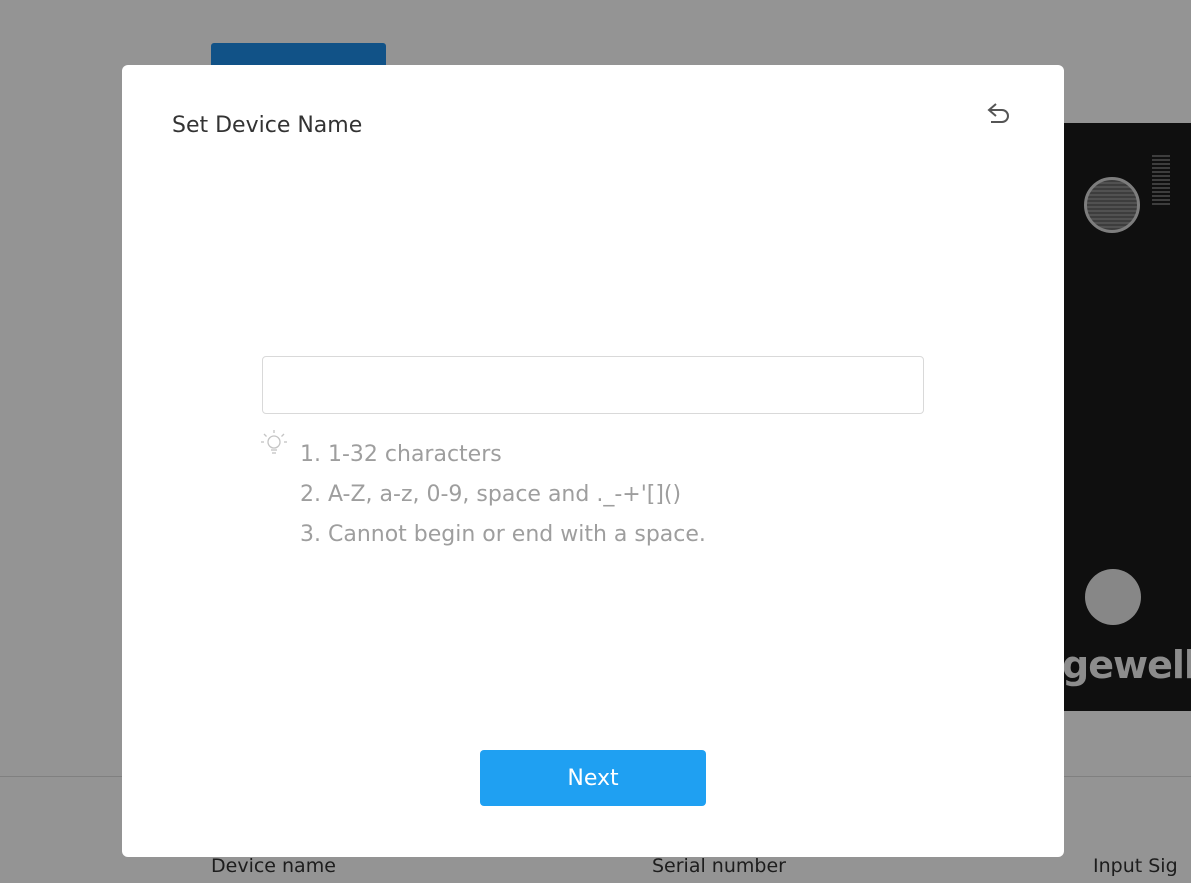 This screenshot has height=883, width=1191. I want to click on next-button: Next, so click(593, 778).